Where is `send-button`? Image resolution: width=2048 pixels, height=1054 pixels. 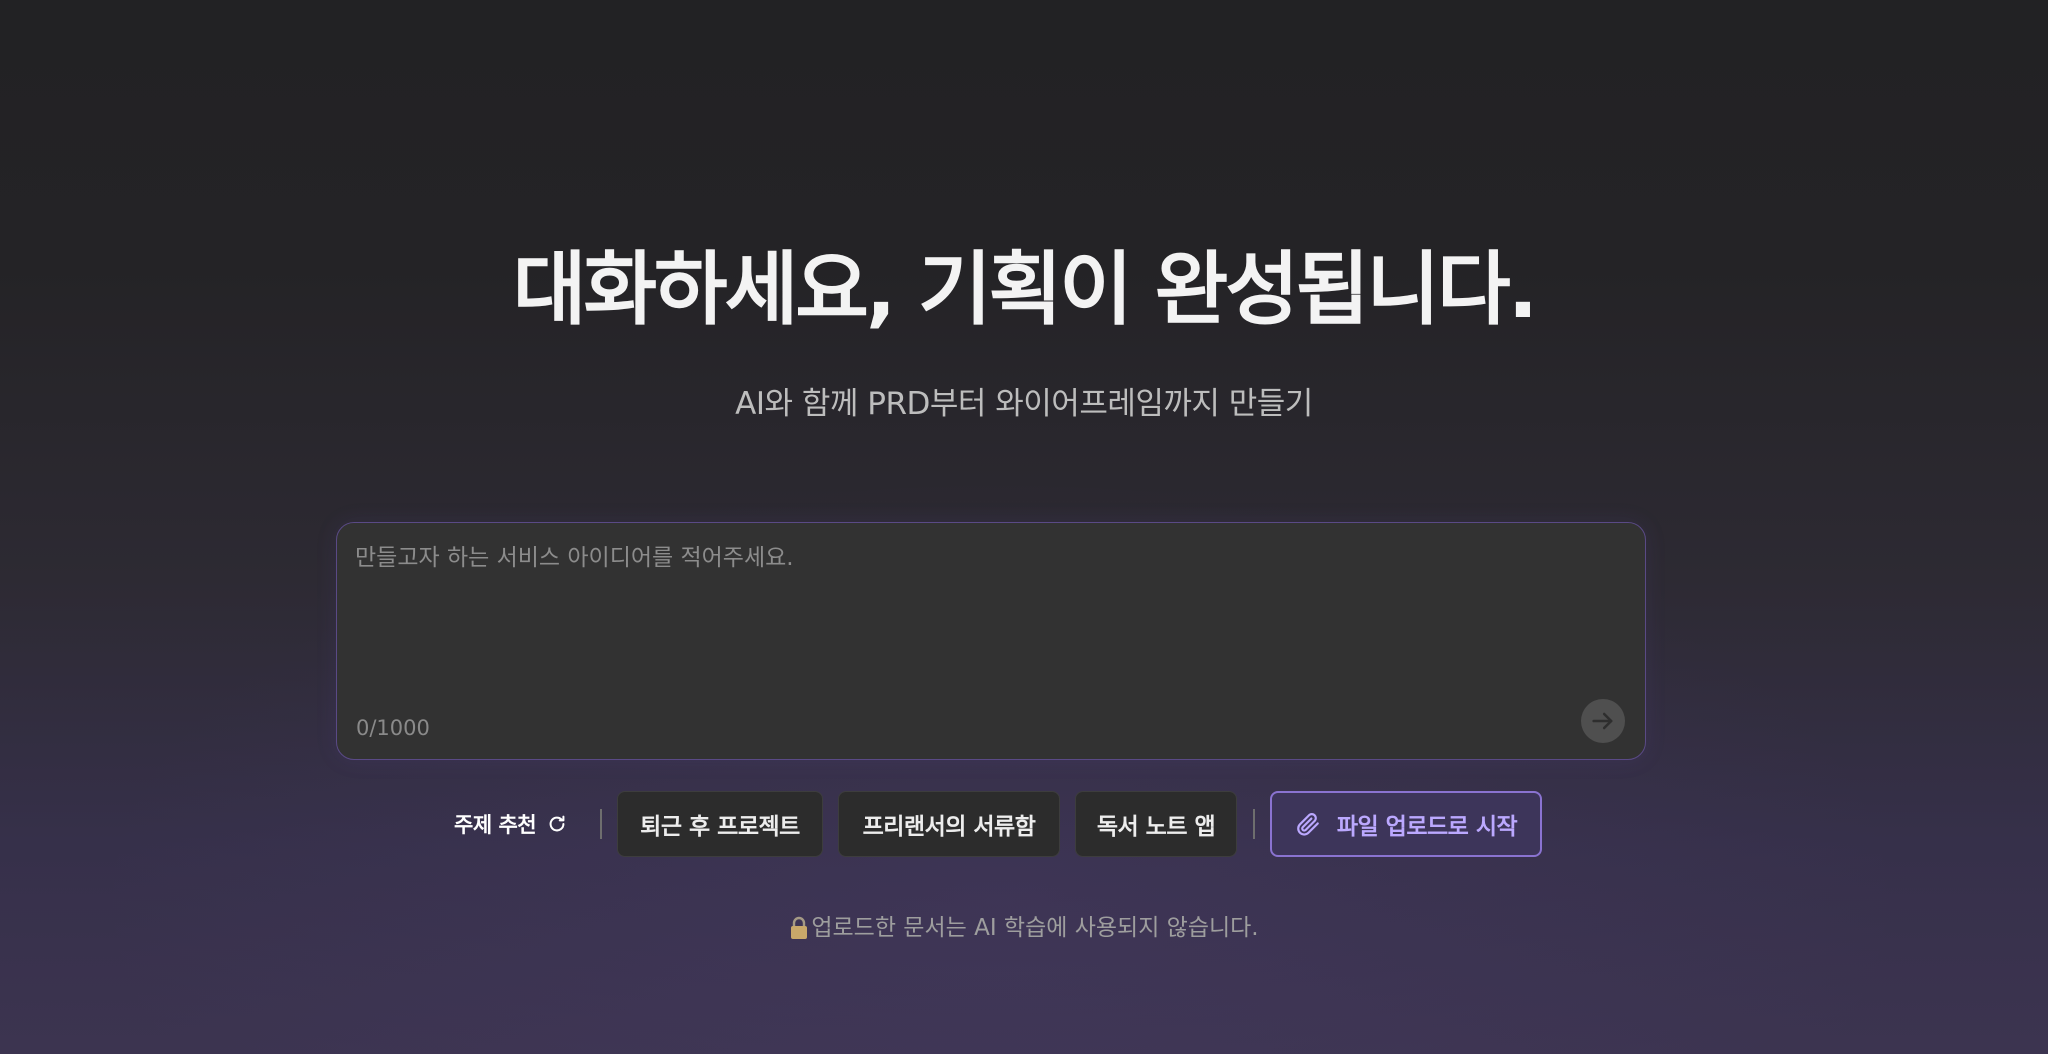
send-button is located at coordinates (1603, 721).